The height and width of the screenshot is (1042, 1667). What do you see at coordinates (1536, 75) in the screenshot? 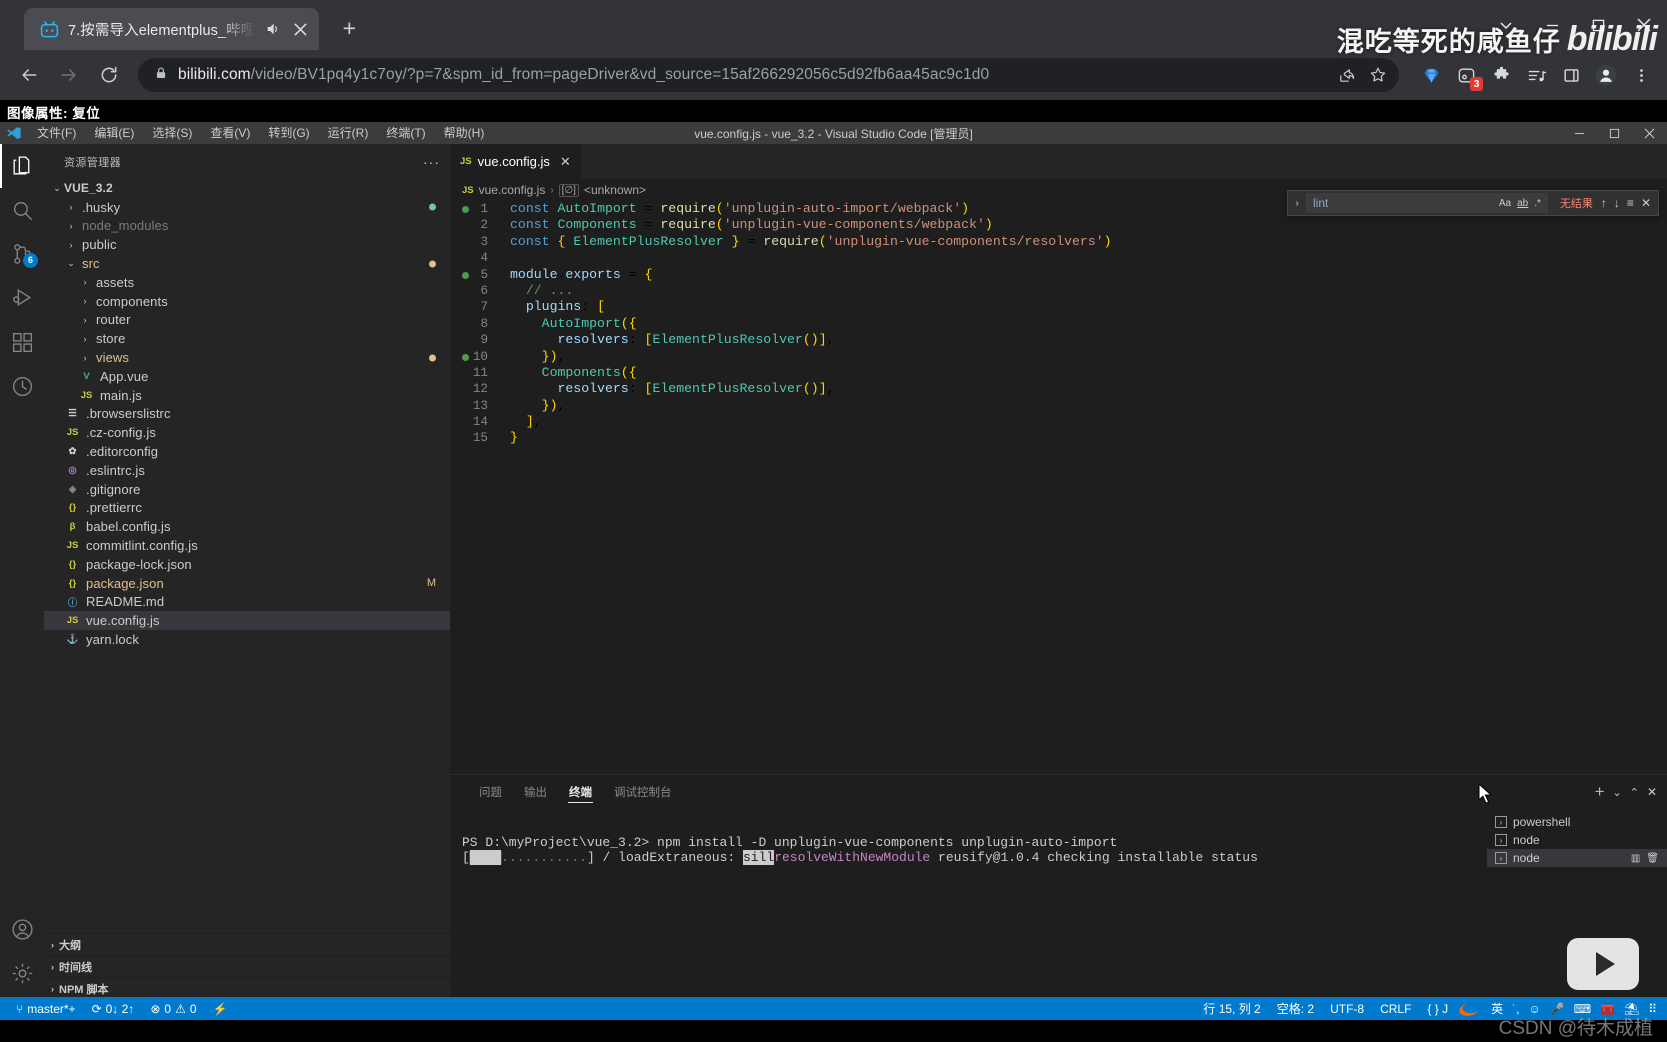
I see `media-playlist-icon` at bounding box center [1536, 75].